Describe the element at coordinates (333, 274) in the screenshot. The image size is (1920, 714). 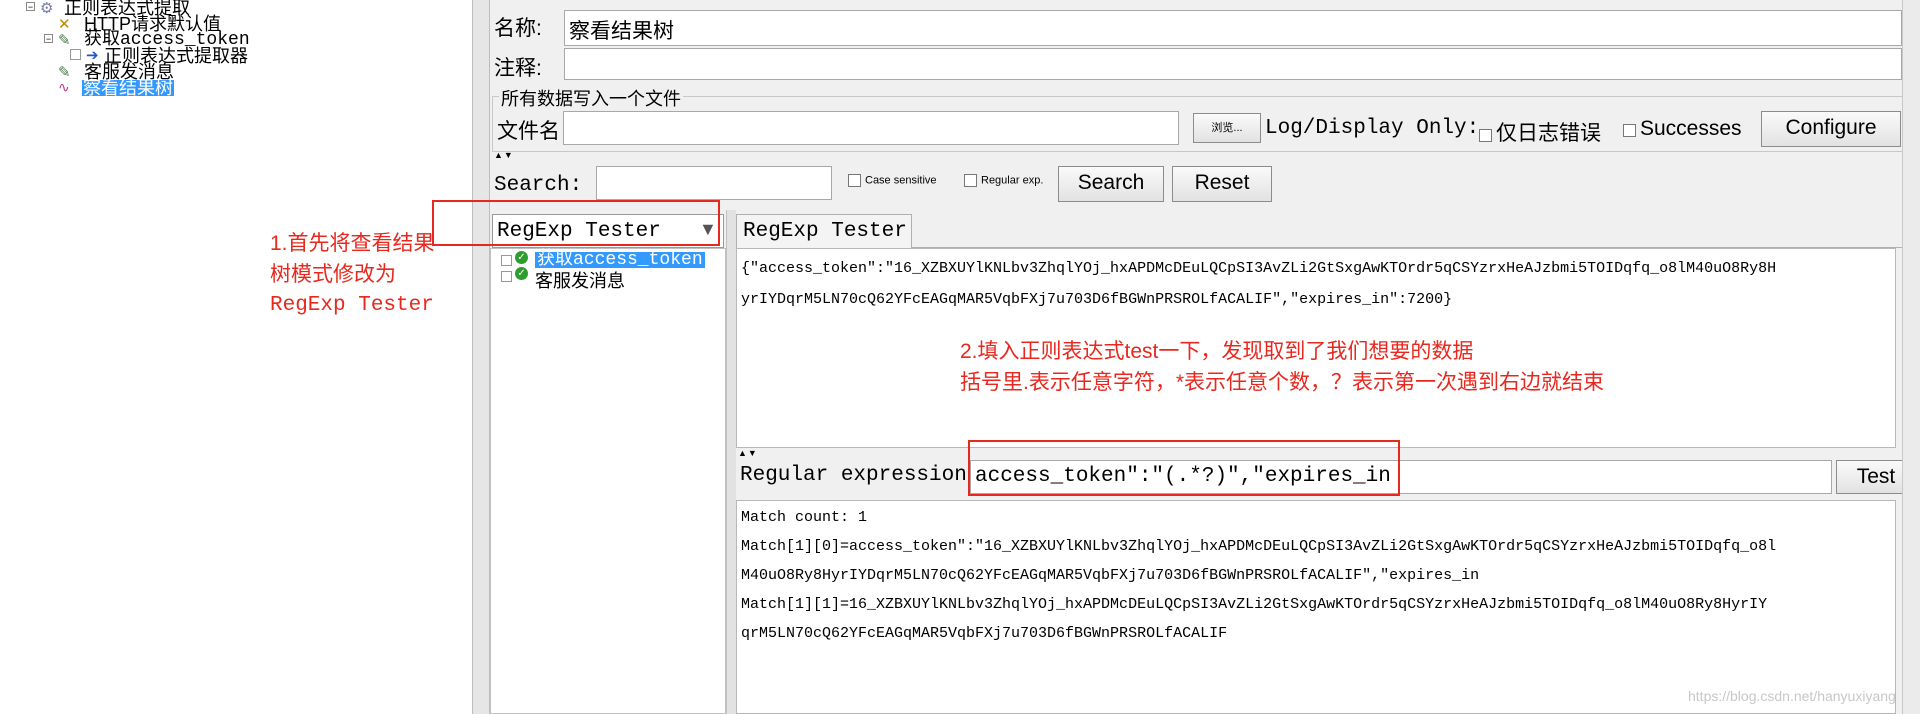
I see `annotation-text: 树模式修改为` at that location.